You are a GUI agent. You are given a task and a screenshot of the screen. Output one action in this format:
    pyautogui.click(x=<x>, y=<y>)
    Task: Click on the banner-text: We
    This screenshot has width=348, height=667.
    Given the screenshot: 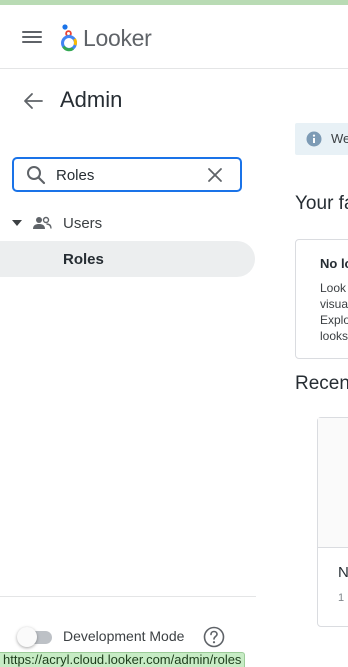 What is the action you would take?
    pyautogui.click(x=339, y=138)
    